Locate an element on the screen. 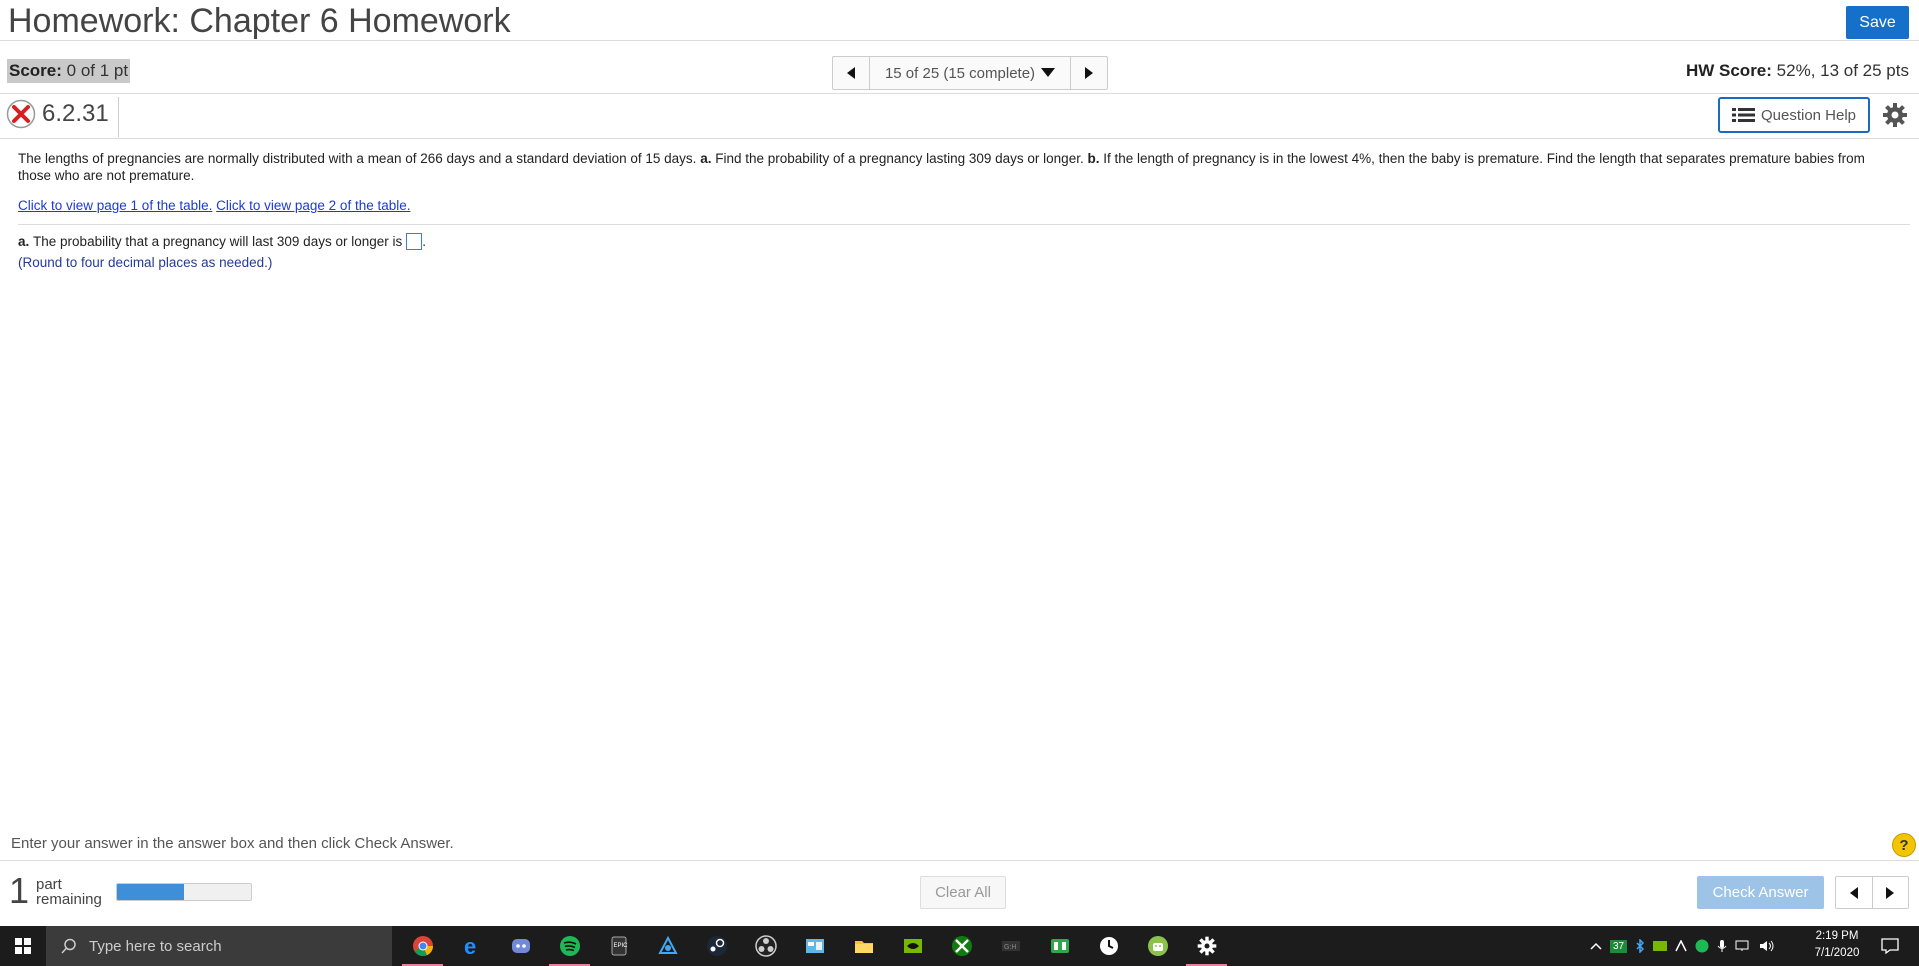  nvidia-icon is located at coordinates (912, 946).